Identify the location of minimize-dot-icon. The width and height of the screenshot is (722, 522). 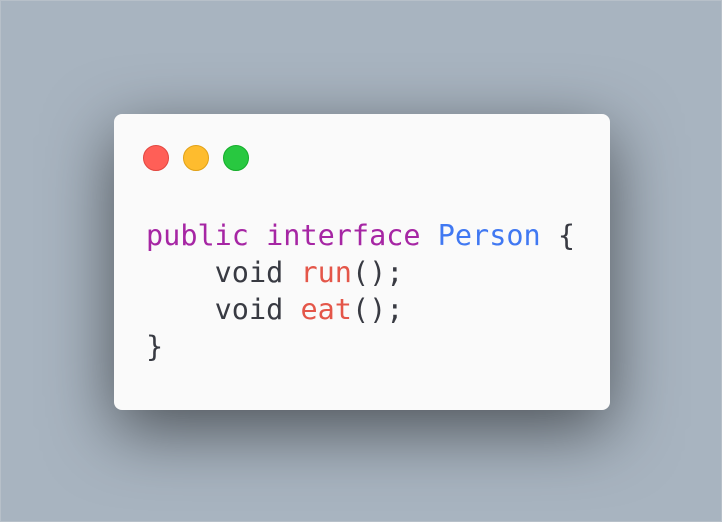
(196, 158).